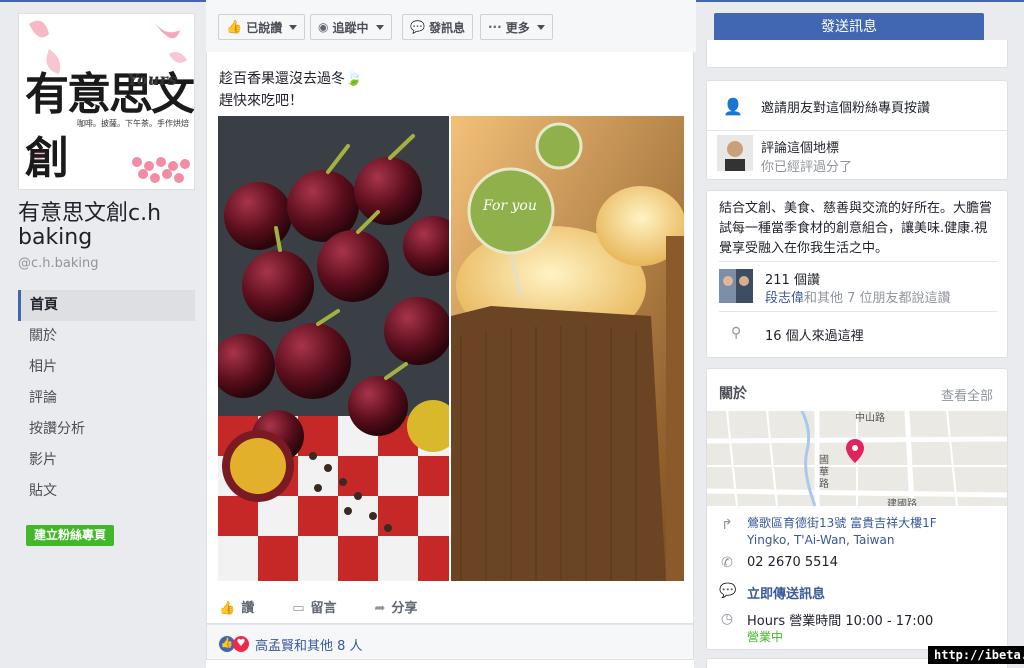 This screenshot has height=668, width=1024. I want to click on likes-count: 211 個讚, so click(792, 280).